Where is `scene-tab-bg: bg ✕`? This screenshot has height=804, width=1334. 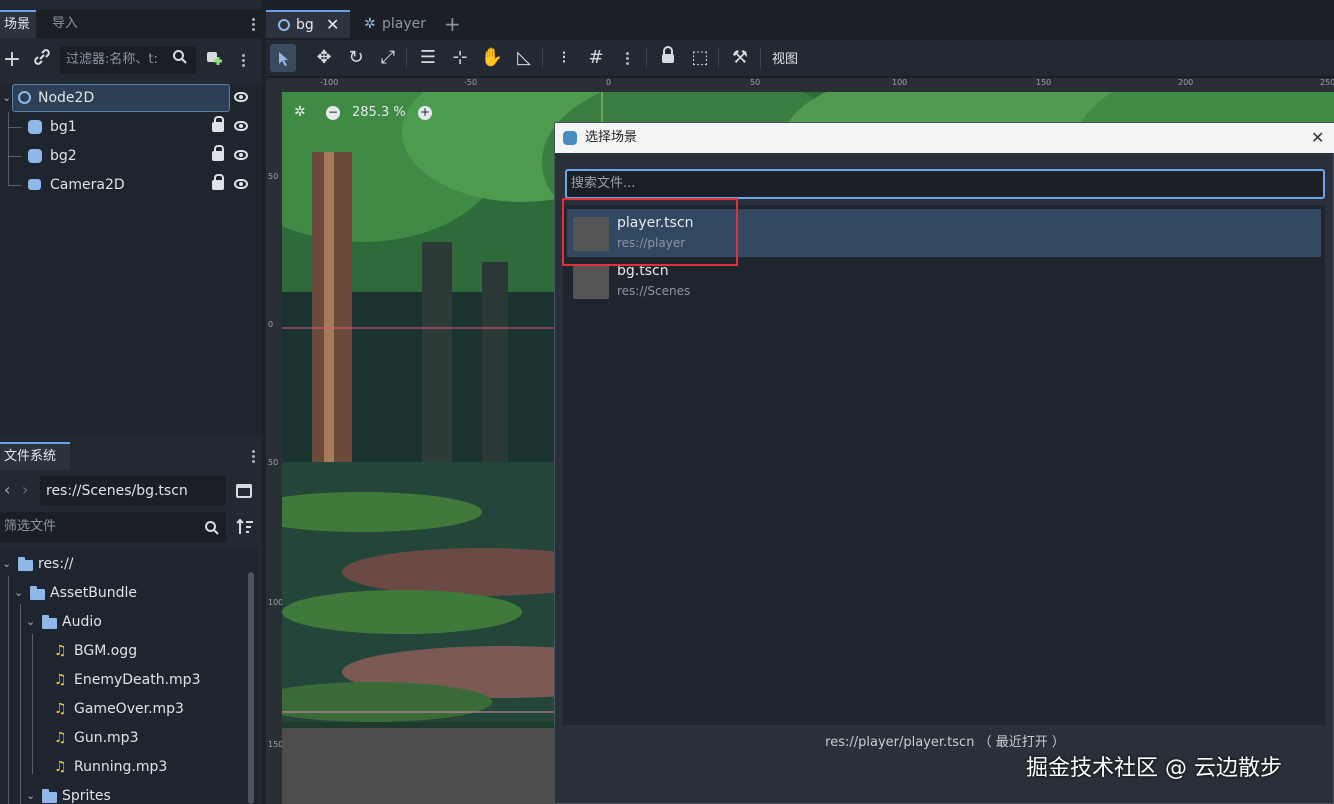
scene-tab-bg: bg ✕ is located at coordinates (308, 24).